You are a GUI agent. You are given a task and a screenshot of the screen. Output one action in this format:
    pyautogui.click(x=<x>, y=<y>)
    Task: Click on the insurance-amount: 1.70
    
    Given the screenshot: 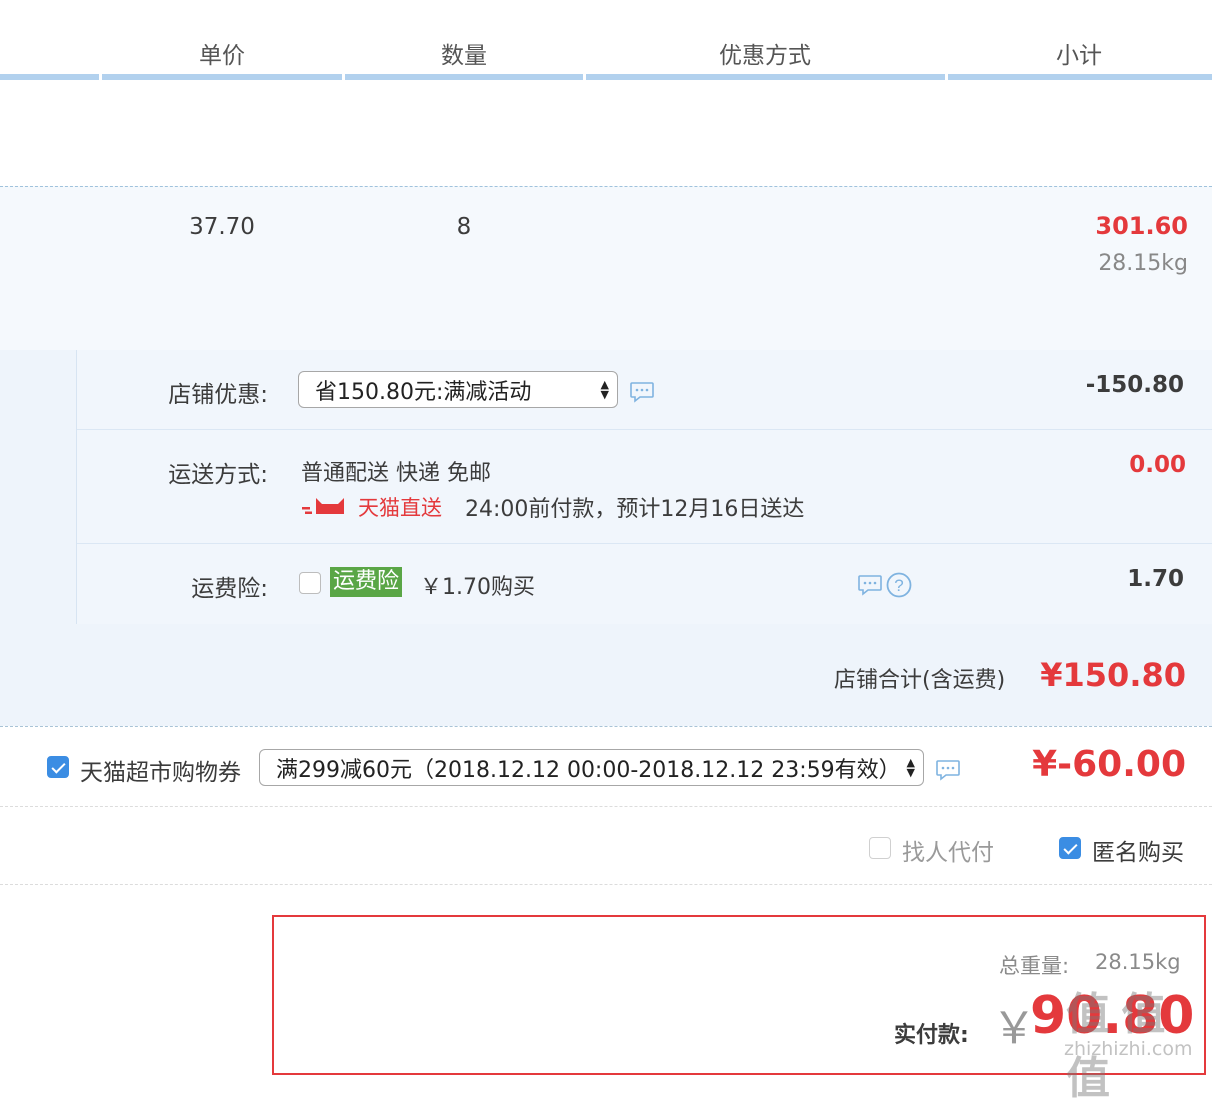 What is the action you would take?
    pyautogui.click(x=1155, y=579)
    